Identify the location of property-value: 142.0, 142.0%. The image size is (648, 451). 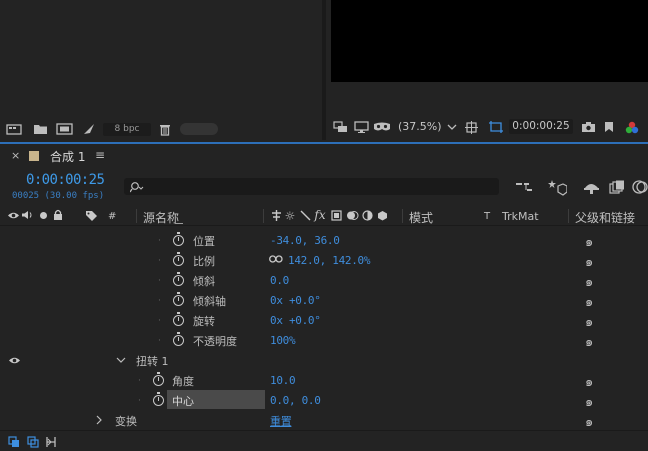
(329, 260).